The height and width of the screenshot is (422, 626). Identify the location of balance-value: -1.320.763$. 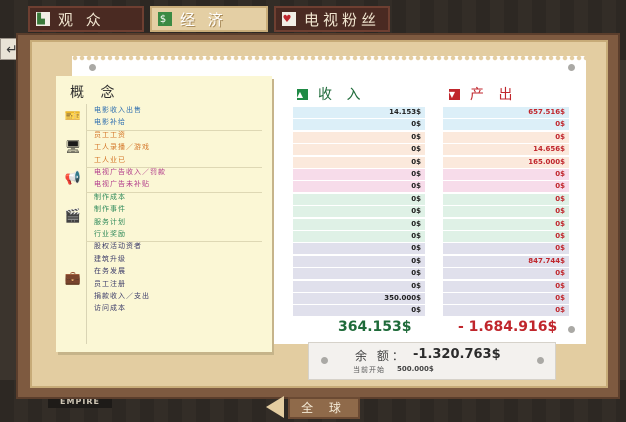
(457, 354).